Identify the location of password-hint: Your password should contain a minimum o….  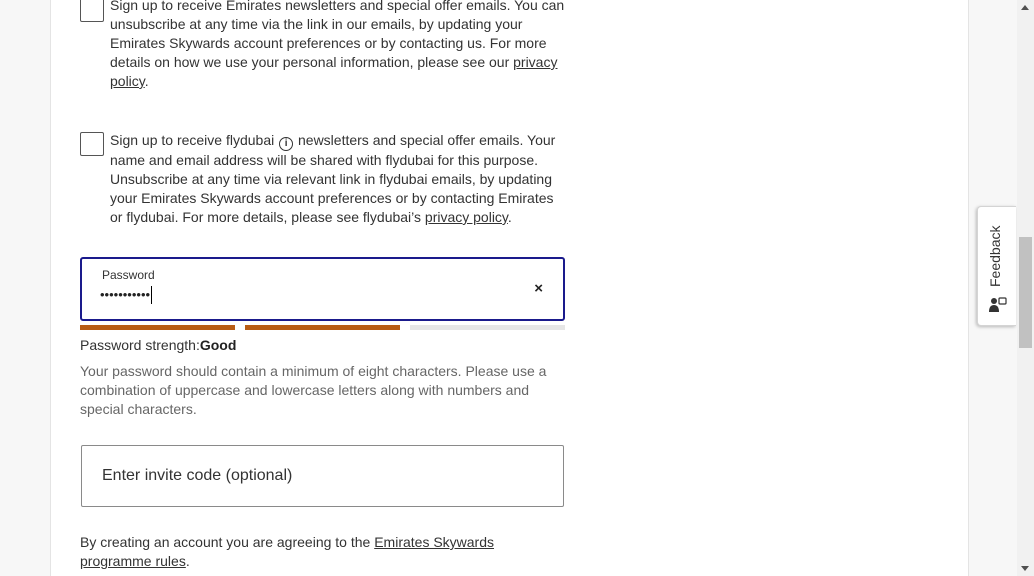
(313, 390).